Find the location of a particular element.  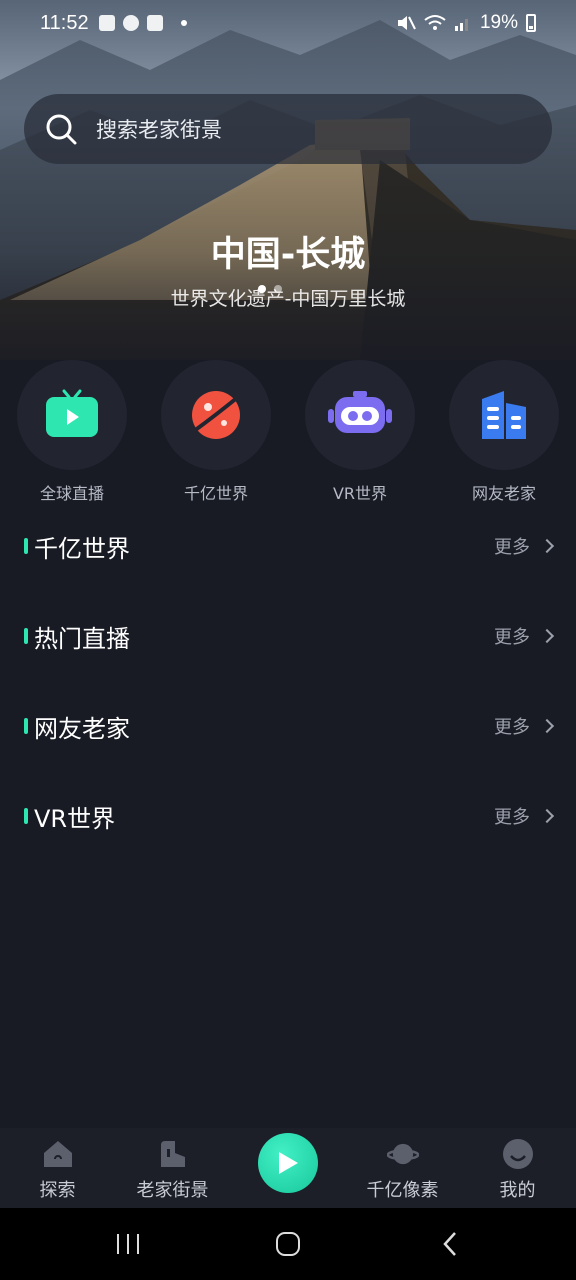

tab-billion-pixels: 千亿像素 is located at coordinates (402, 1170).